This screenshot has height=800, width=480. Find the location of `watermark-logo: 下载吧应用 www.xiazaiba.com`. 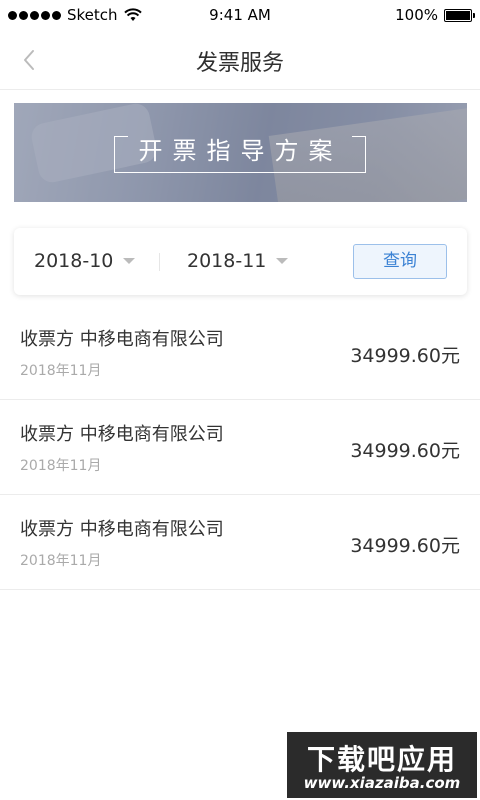

watermark-logo: 下载吧应用 www.xiazaiba.com is located at coordinates (382, 765).